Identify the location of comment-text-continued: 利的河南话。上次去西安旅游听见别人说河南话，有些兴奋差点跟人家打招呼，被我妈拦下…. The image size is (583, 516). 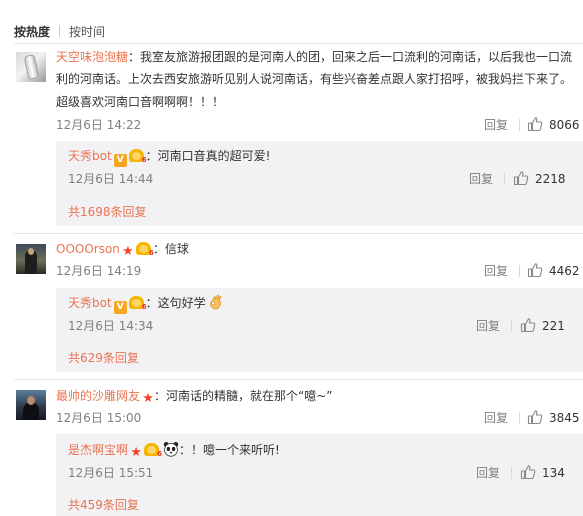
(314, 79).